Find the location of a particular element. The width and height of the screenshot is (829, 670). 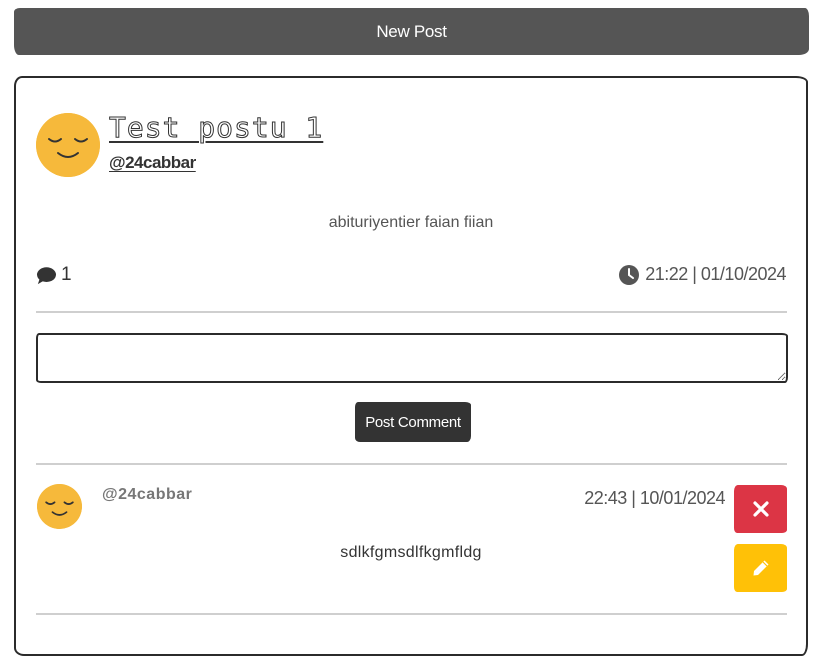

post-author-link: @24cabbar is located at coordinates (152, 163).